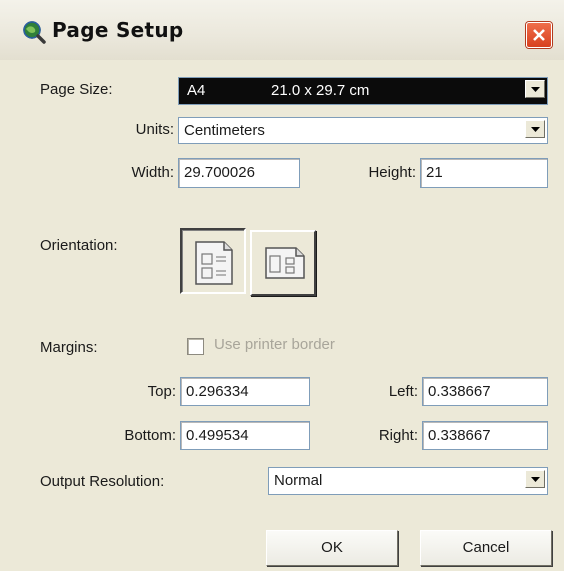  What do you see at coordinates (79, 245) in the screenshot?
I see `orientation-label: Orientation:` at bounding box center [79, 245].